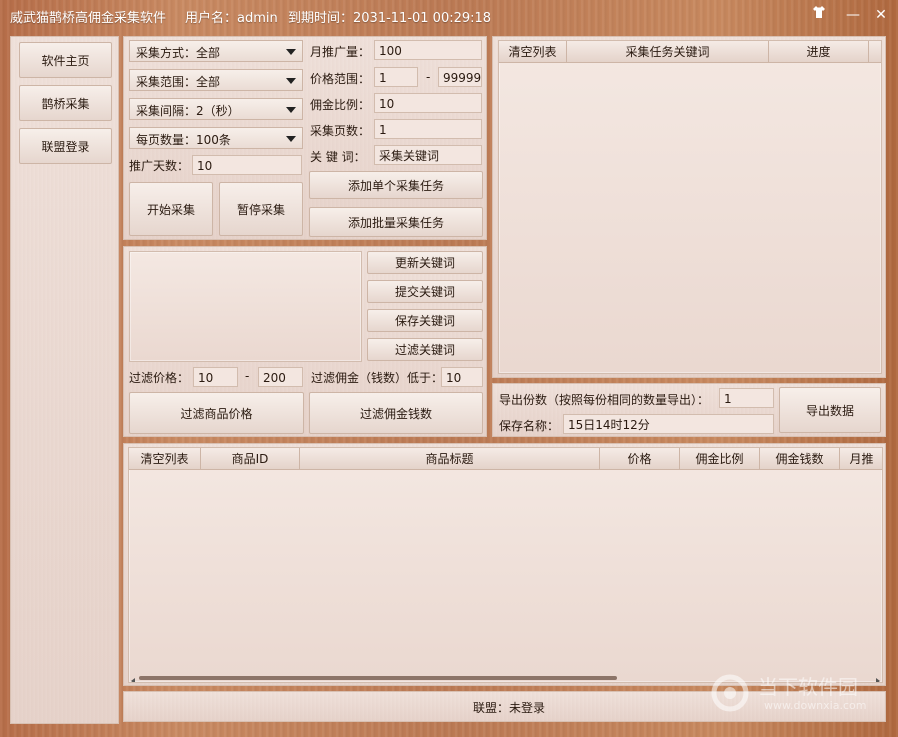  Describe the element at coordinates (378, 678) in the screenshot. I see `scrollbar-thumb` at that location.